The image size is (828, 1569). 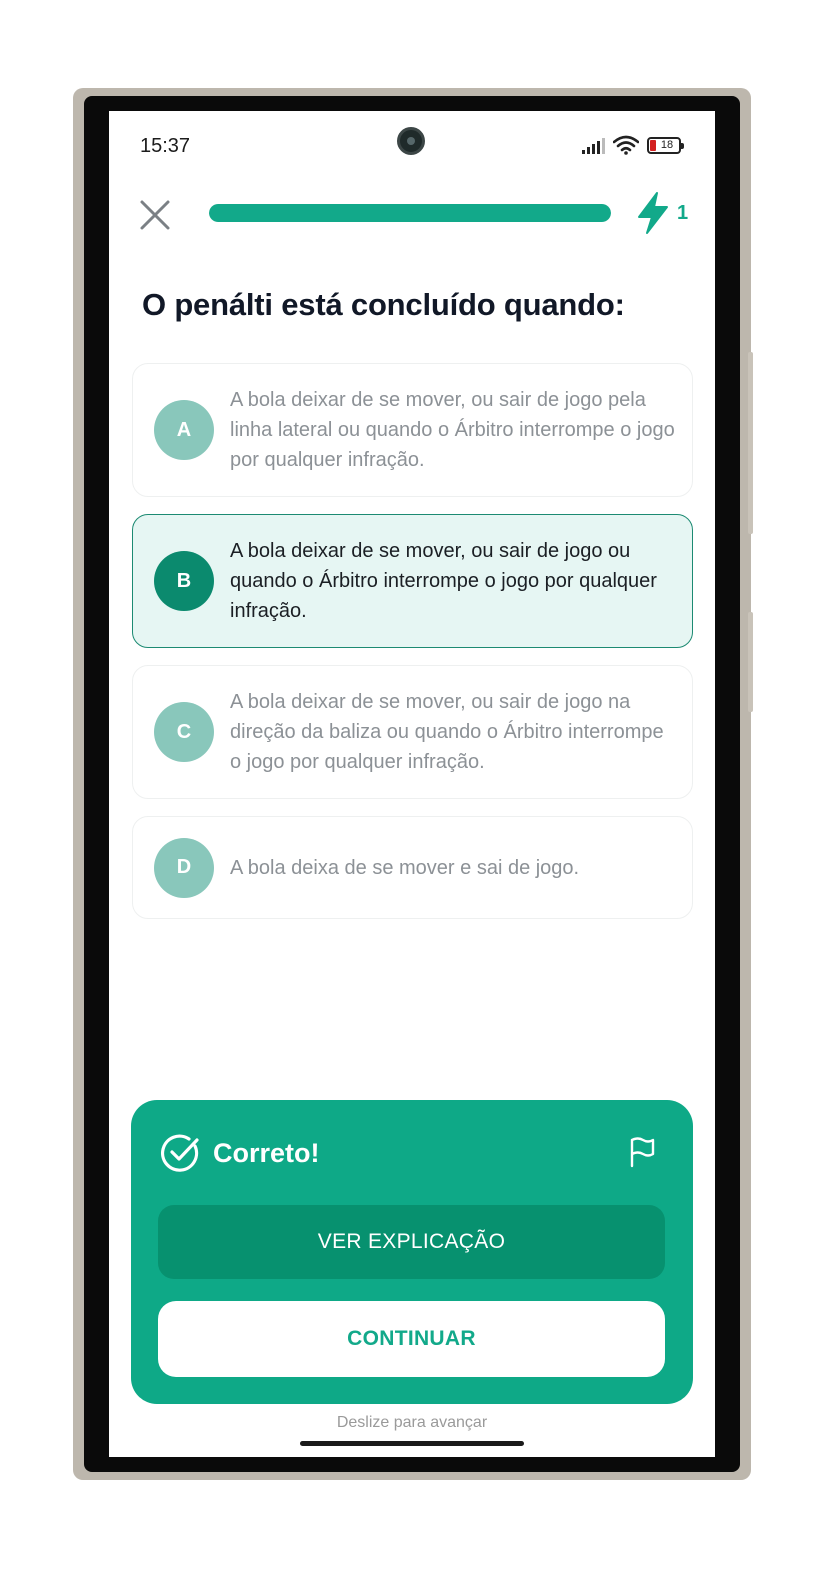 I want to click on streak-count: 1, so click(x=683, y=212).